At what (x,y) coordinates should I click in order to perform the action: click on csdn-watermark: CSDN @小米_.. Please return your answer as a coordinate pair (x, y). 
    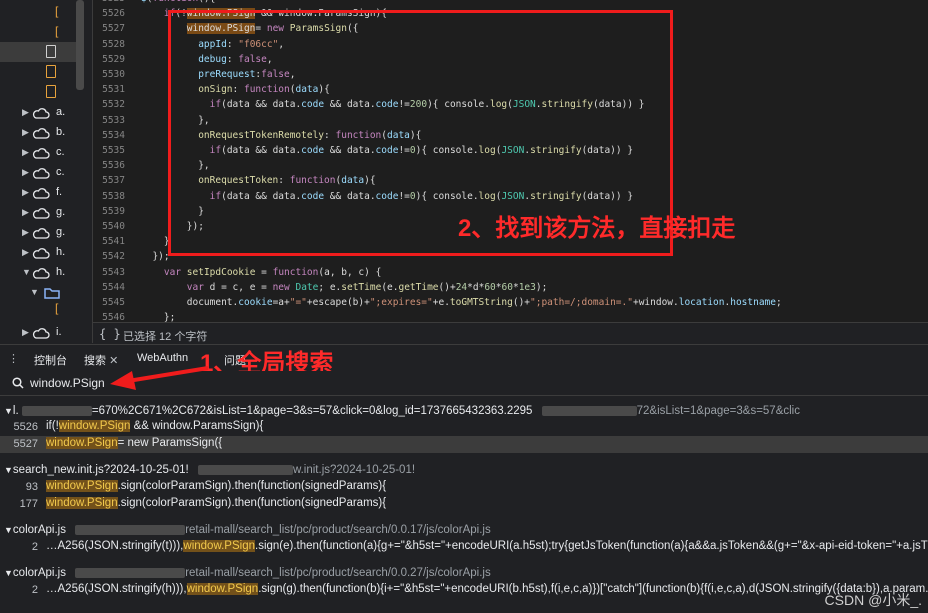
    Looking at the image, I should click on (873, 600).